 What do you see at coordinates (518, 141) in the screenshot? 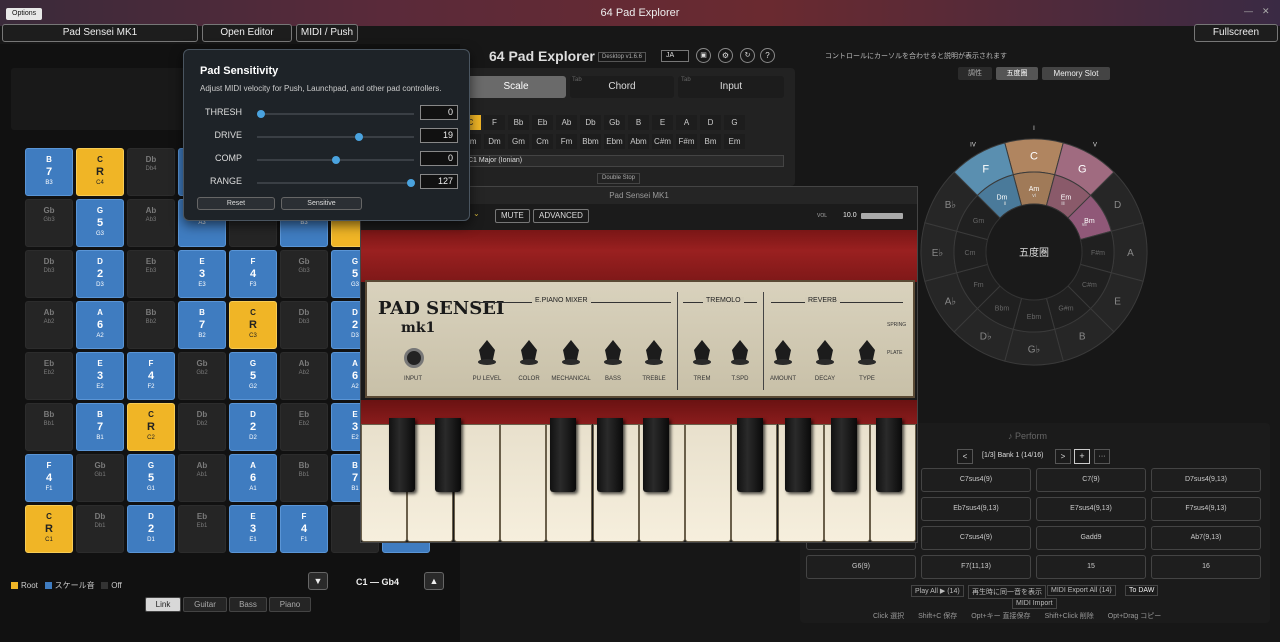
I see `key-minor: Gm` at bounding box center [518, 141].